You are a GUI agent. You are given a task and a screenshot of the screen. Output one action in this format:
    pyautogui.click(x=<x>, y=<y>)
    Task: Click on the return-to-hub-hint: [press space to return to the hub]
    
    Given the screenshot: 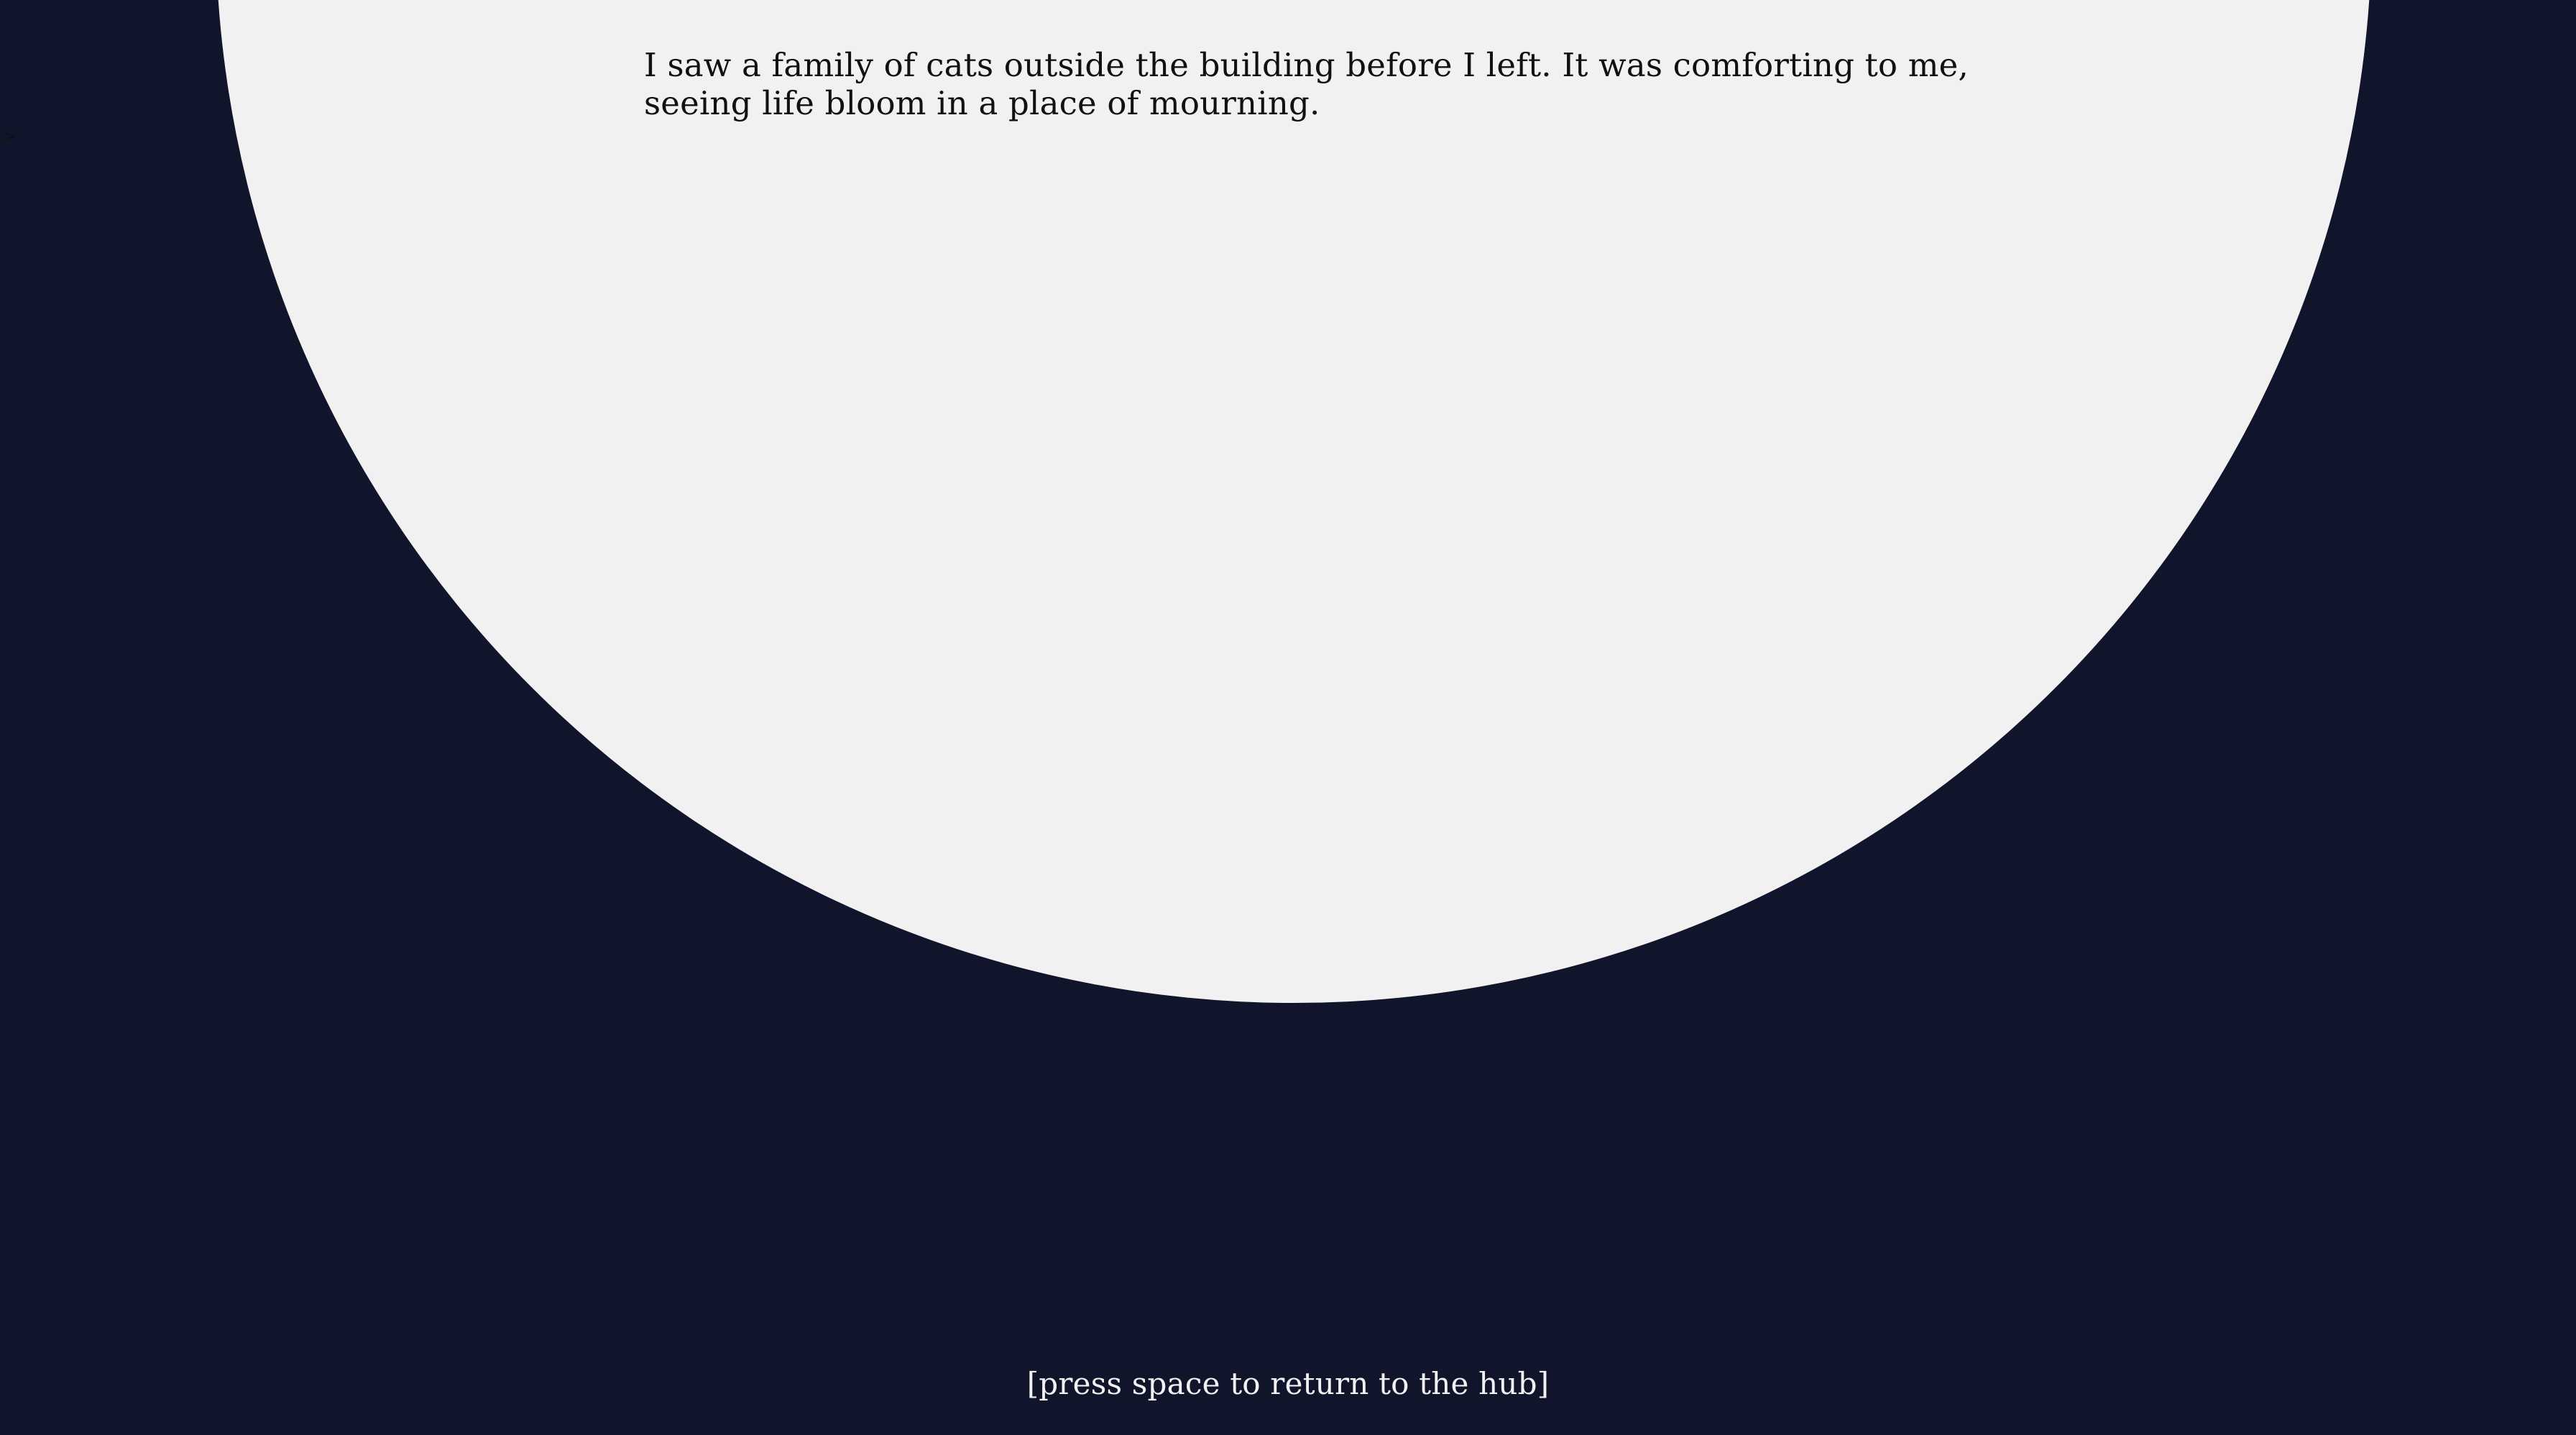 What is the action you would take?
    pyautogui.click(x=1288, y=1383)
    